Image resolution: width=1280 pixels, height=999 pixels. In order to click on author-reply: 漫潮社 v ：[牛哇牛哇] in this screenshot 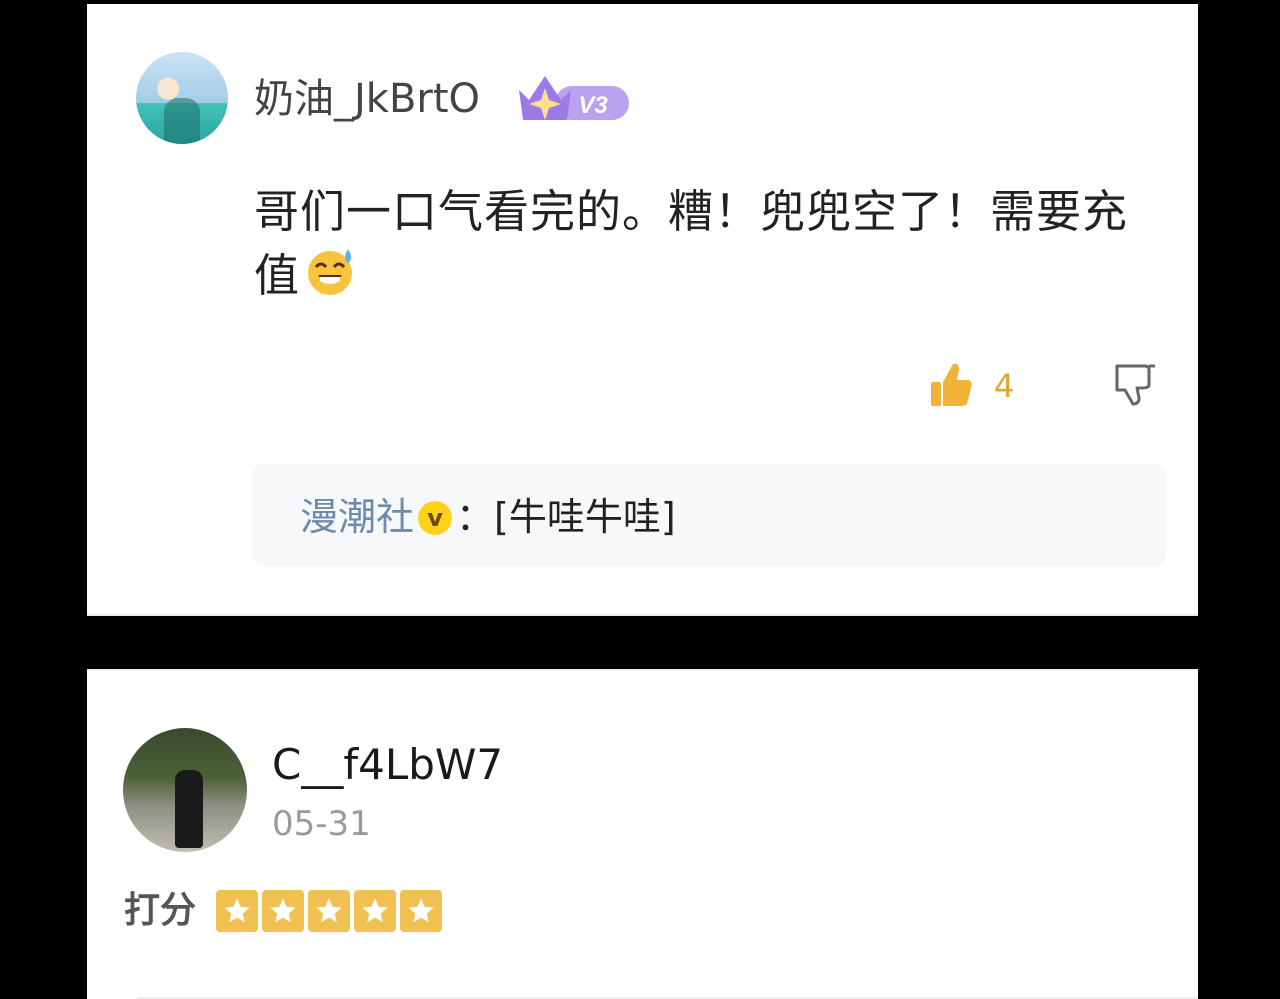, I will do `click(709, 515)`.